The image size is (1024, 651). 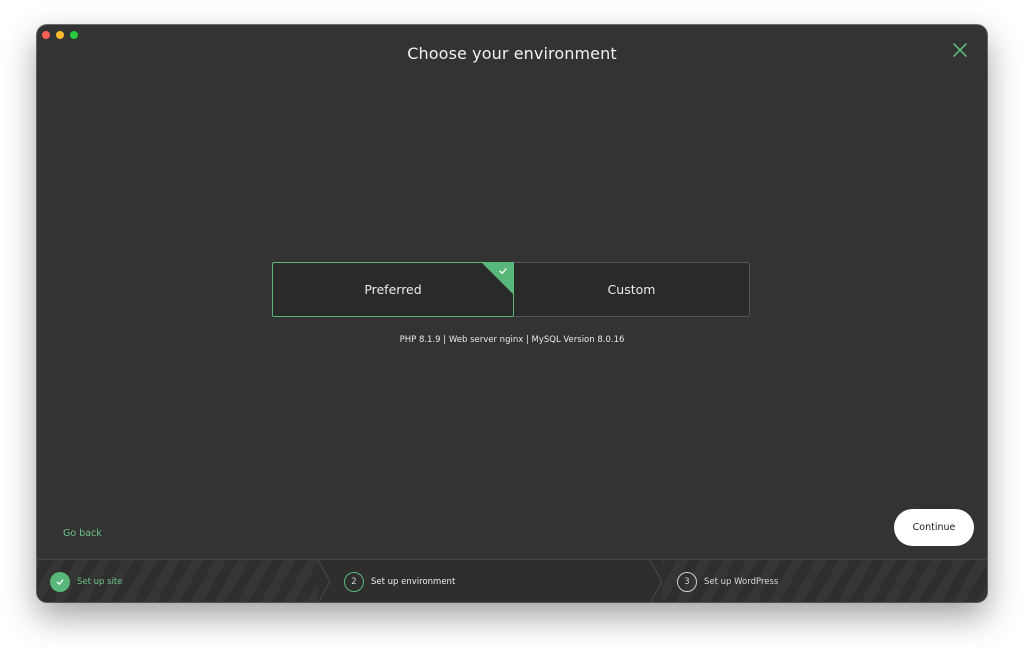 What do you see at coordinates (413, 581) in the screenshot?
I see `step-label: Set up environment` at bounding box center [413, 581].